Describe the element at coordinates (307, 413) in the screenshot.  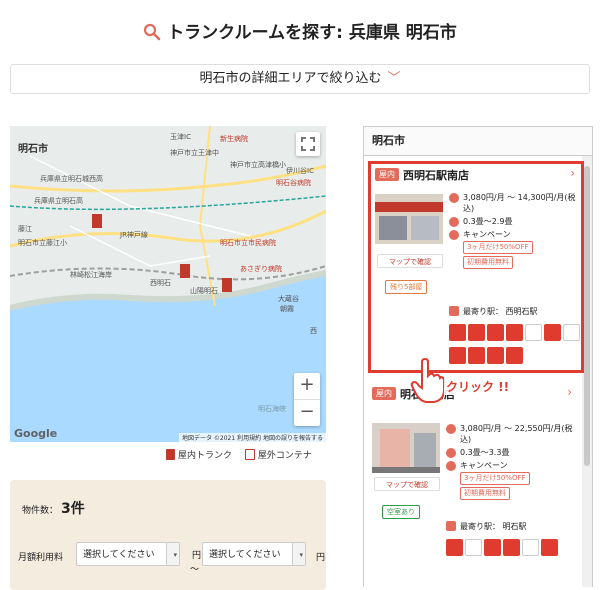
I see `zoom-out-button: −` at that location.